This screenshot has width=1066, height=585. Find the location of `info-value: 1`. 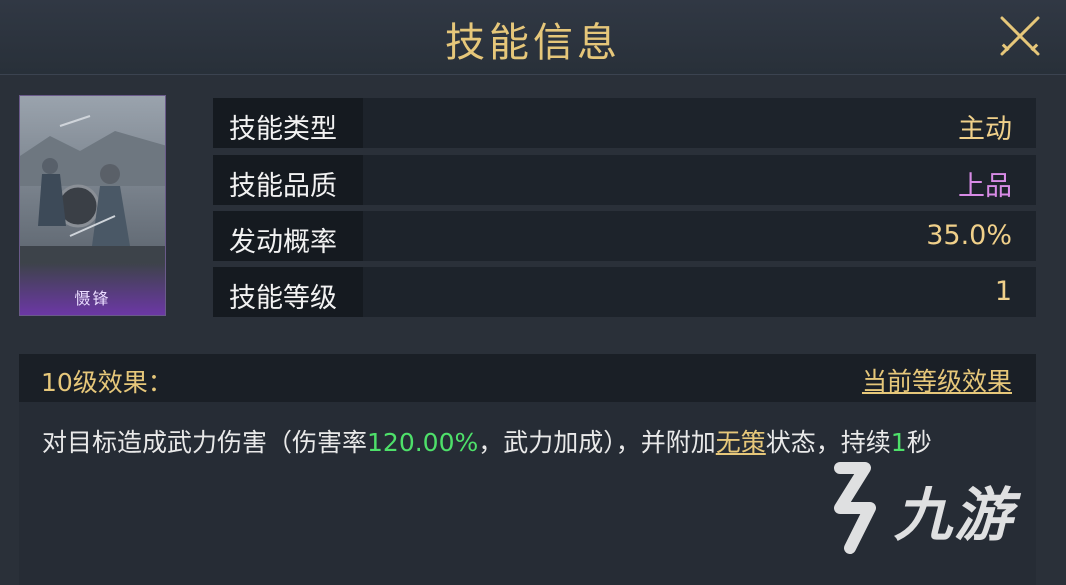

info-value: 1 is located at coordinates (1003, 291).